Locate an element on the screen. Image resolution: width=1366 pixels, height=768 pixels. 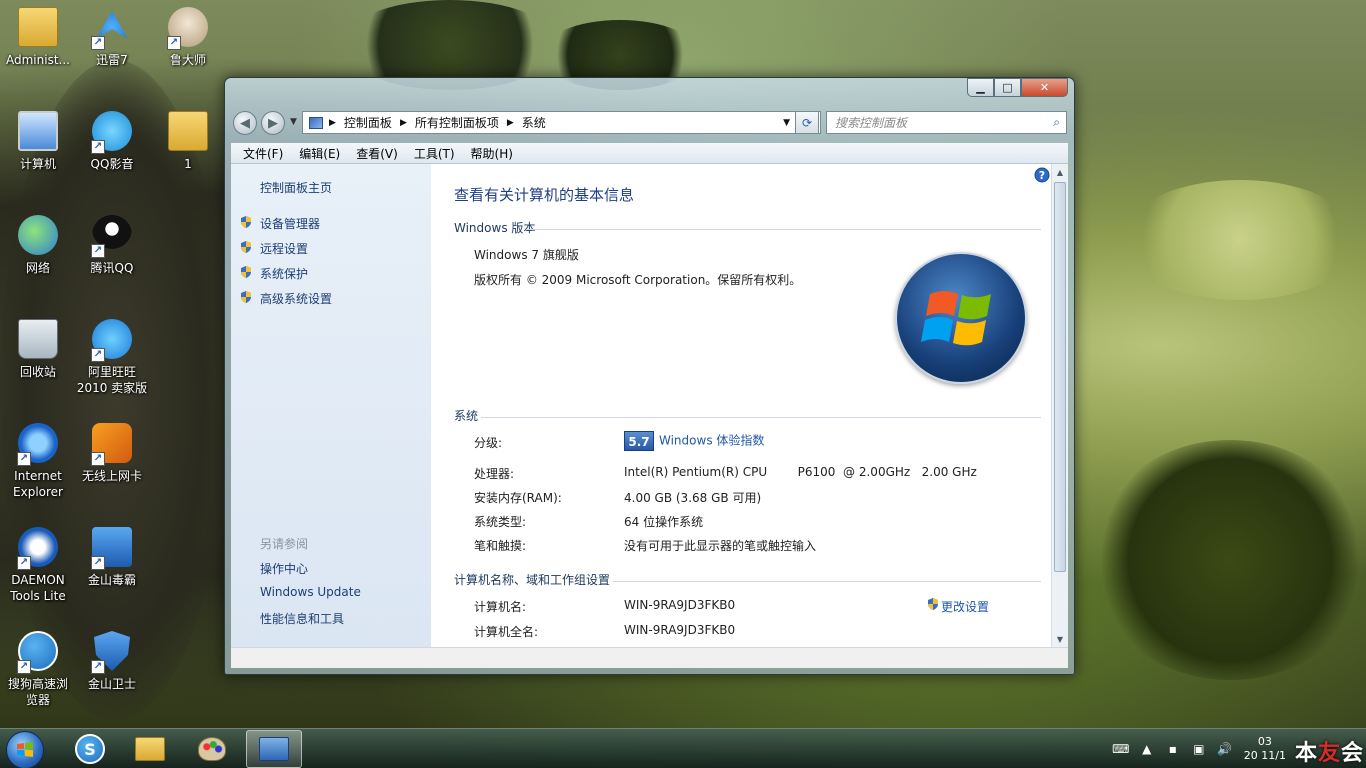
keyboard-icon: ⌨ is located at coordinates (1121, 749).